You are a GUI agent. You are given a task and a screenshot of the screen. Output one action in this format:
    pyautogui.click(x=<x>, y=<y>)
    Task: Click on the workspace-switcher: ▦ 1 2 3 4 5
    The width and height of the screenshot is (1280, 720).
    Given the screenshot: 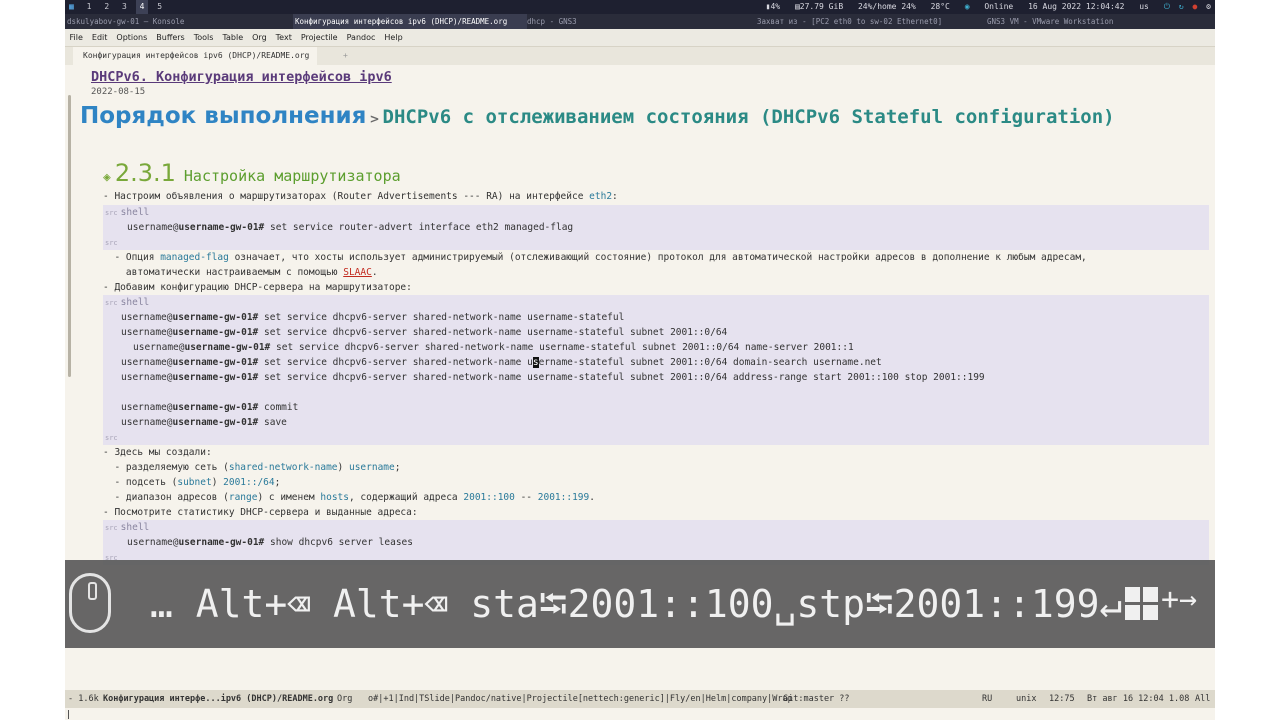 What is the action you would take?
    pyautogui.click(x=115, y=7)
    